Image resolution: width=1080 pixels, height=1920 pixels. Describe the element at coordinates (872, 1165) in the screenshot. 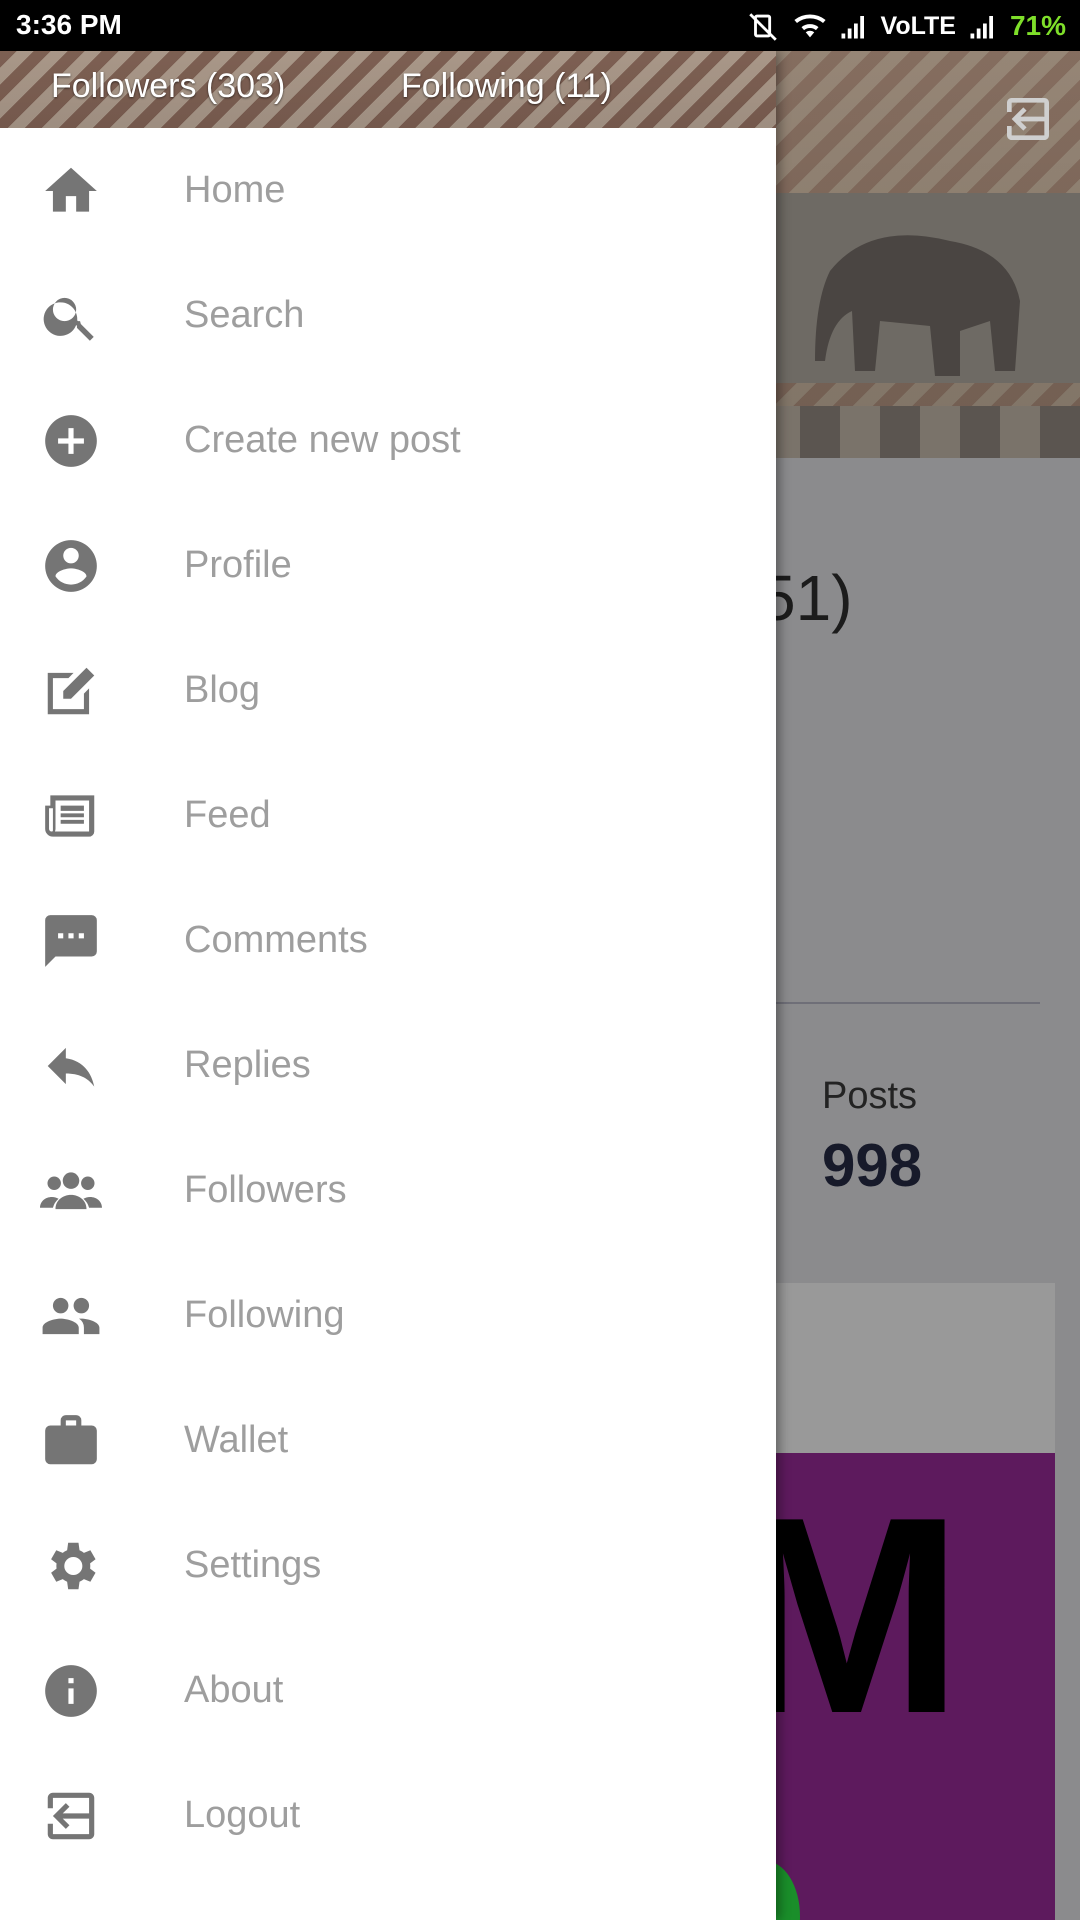

I see `posts-count: 998` at that location.